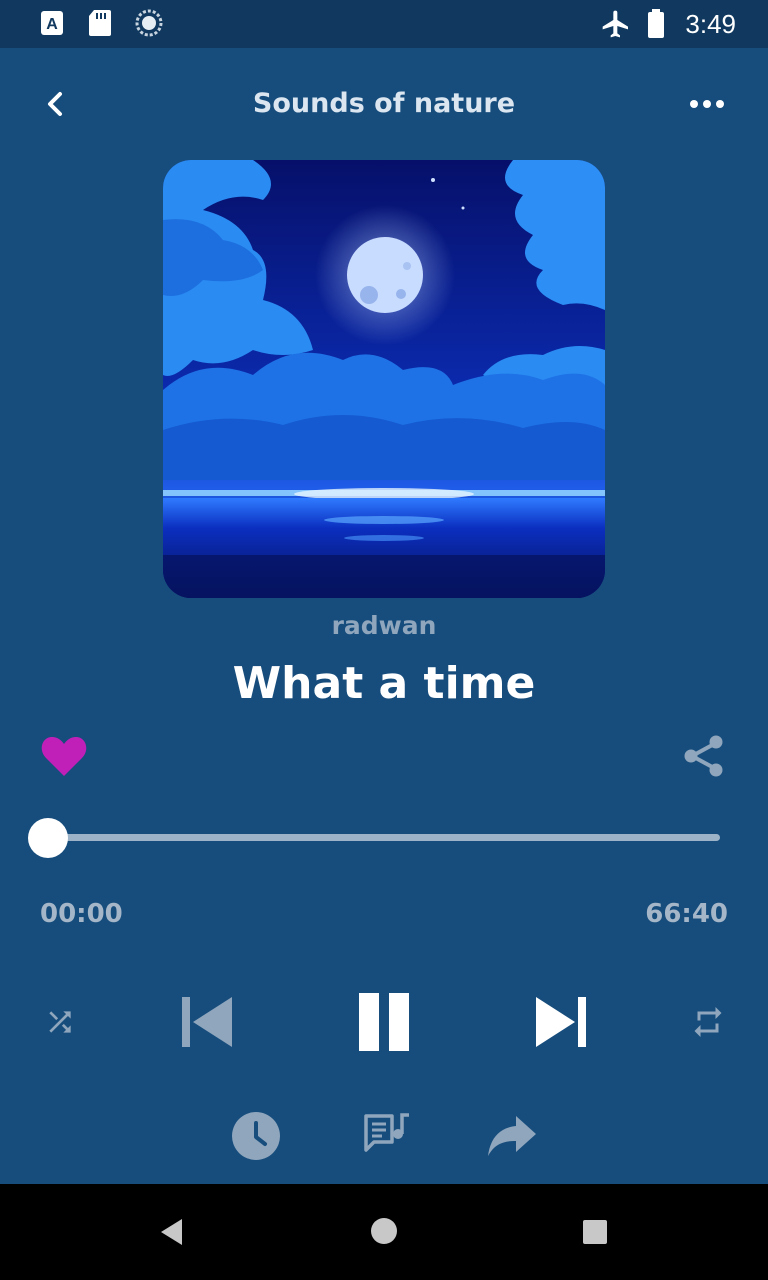  I want to click on elapsed-time: 00:00, so click(81, 914).